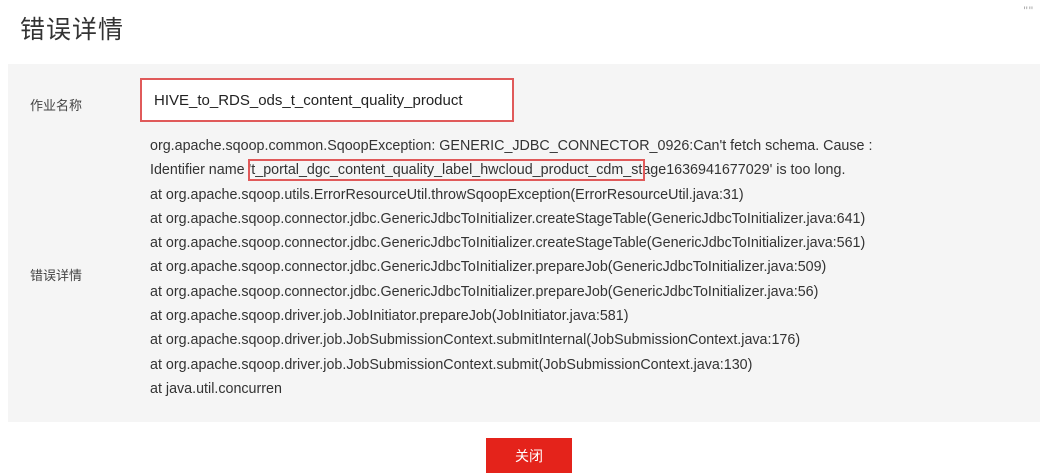  What do you see at coordinates (216, 388) in the screenshot?
I see `error-line: at java.util.concurren` at bounding box center [216, 388].